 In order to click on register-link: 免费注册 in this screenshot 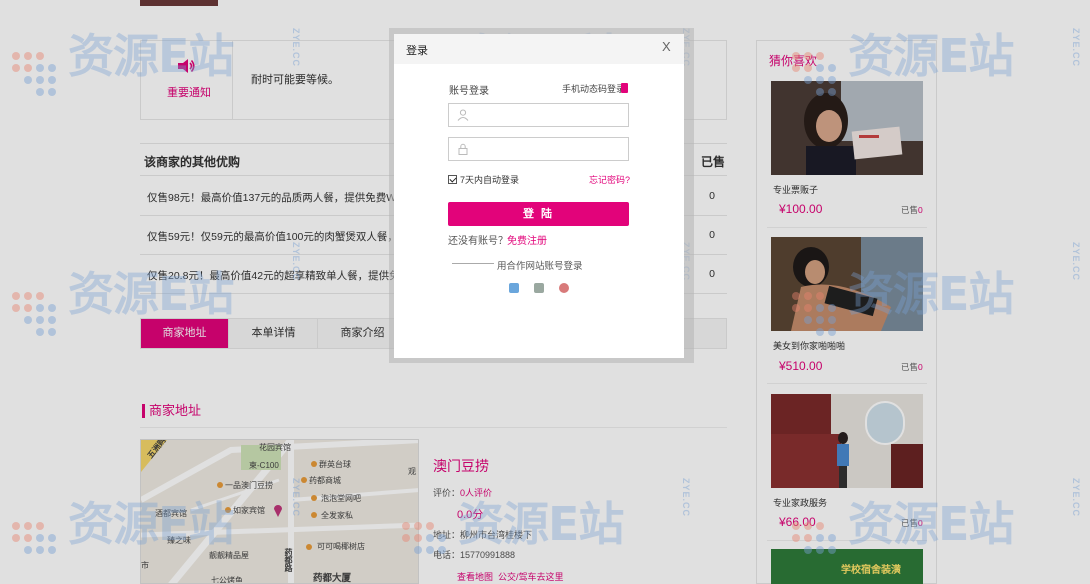, I will do `click(527, 239)`.